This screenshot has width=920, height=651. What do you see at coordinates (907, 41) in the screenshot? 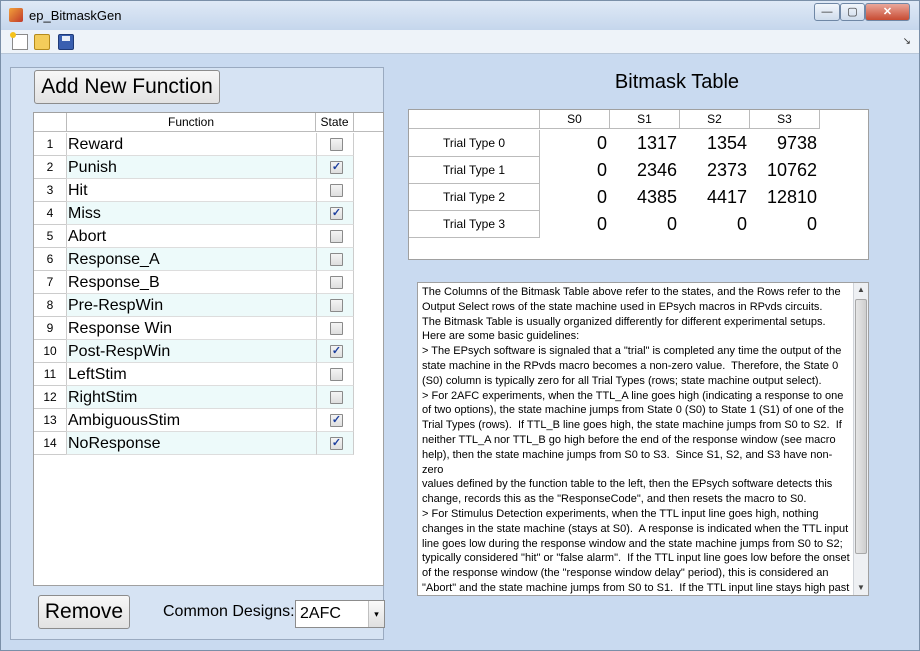
I see `dock-arrow-icon: ↘` at bounding box center [907, 41].